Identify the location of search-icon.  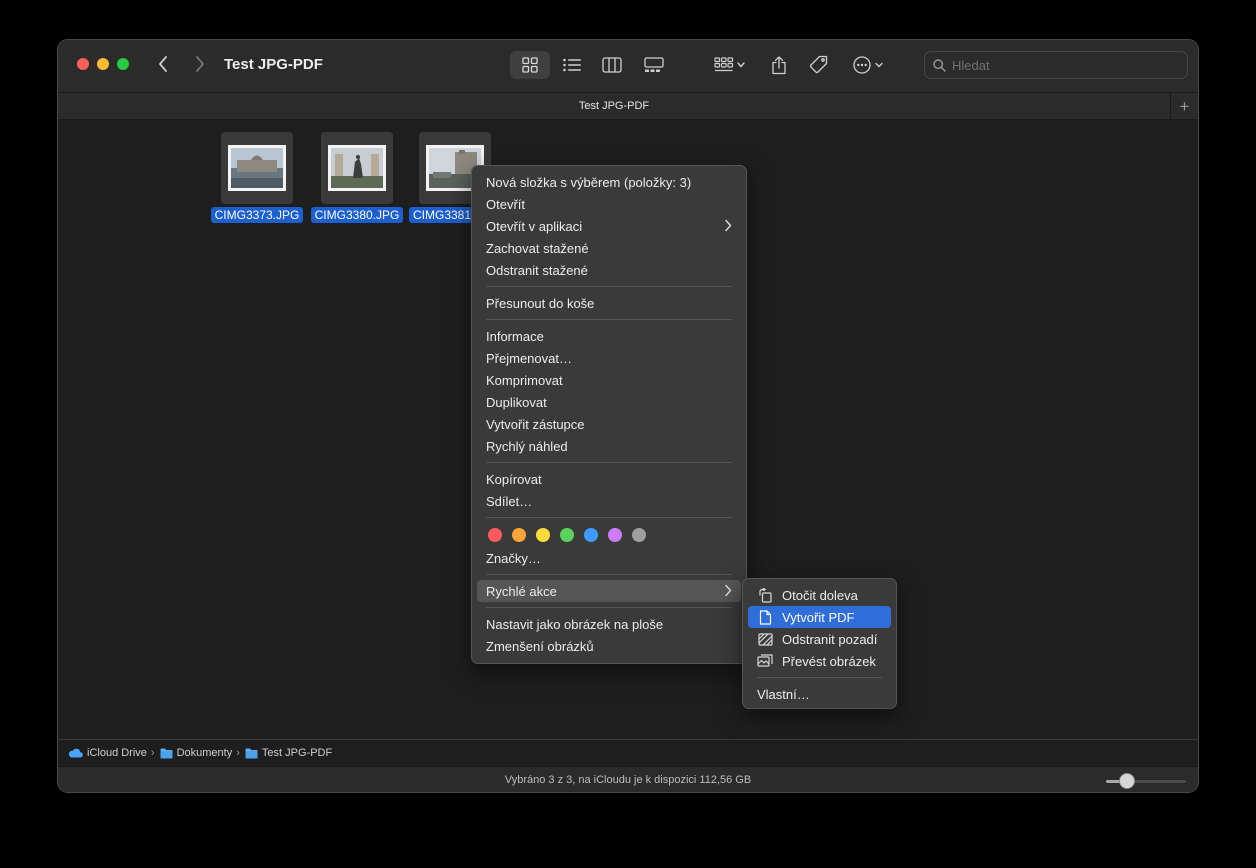
(939, 65).